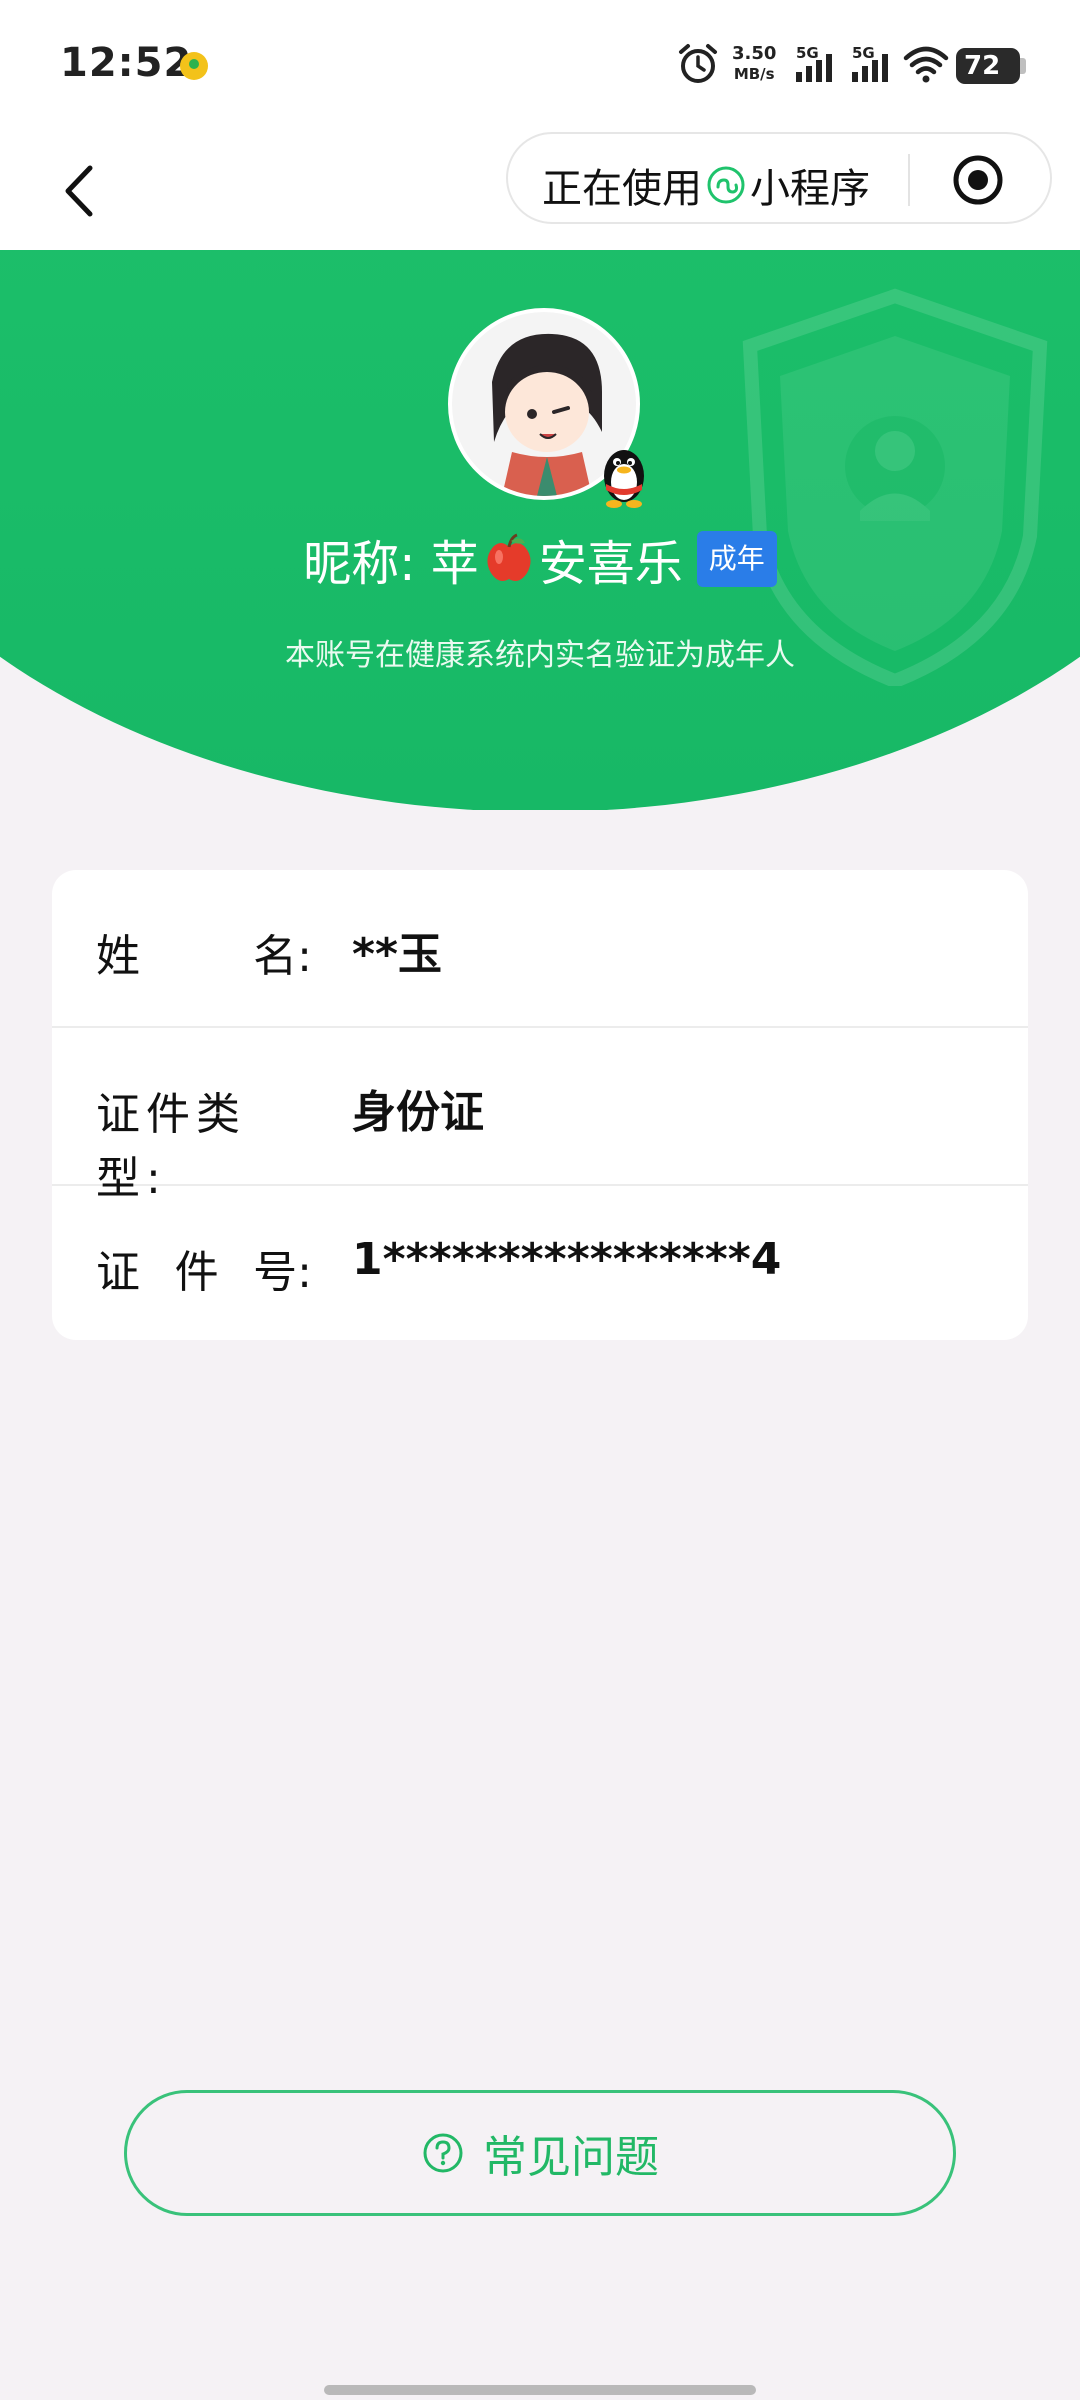  I want to click on network-speed: 3.50 MB/s, so click(754, 64).